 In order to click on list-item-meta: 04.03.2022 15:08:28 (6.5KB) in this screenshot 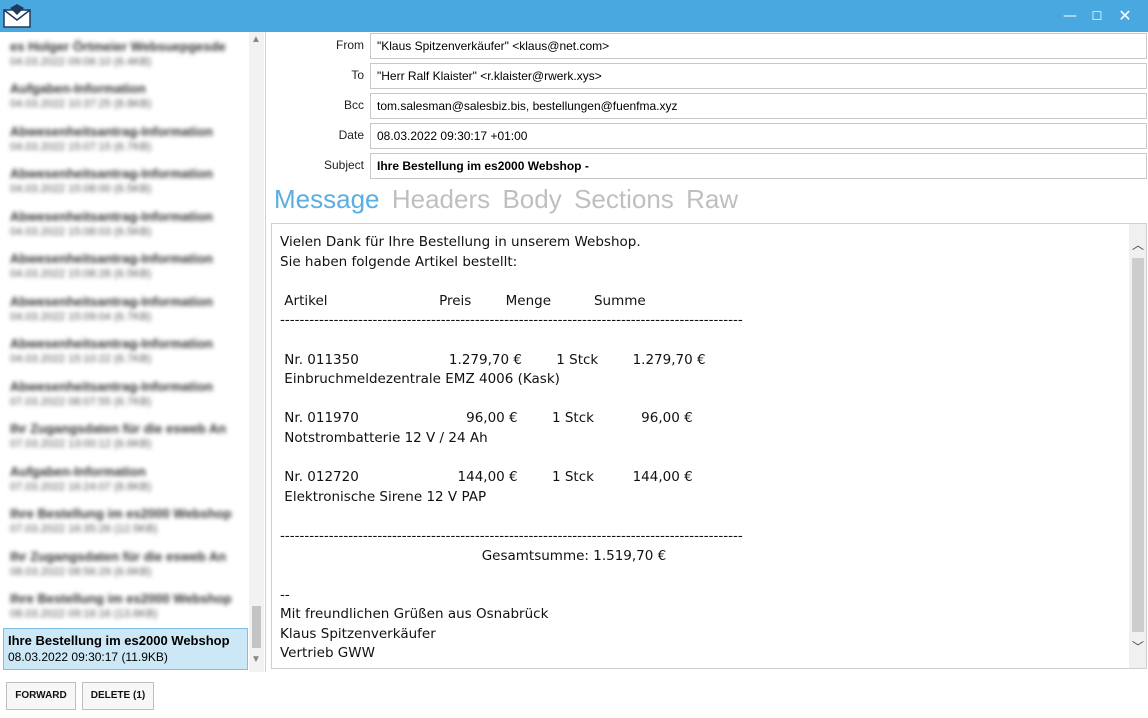, I will do `click(81, 274)`.